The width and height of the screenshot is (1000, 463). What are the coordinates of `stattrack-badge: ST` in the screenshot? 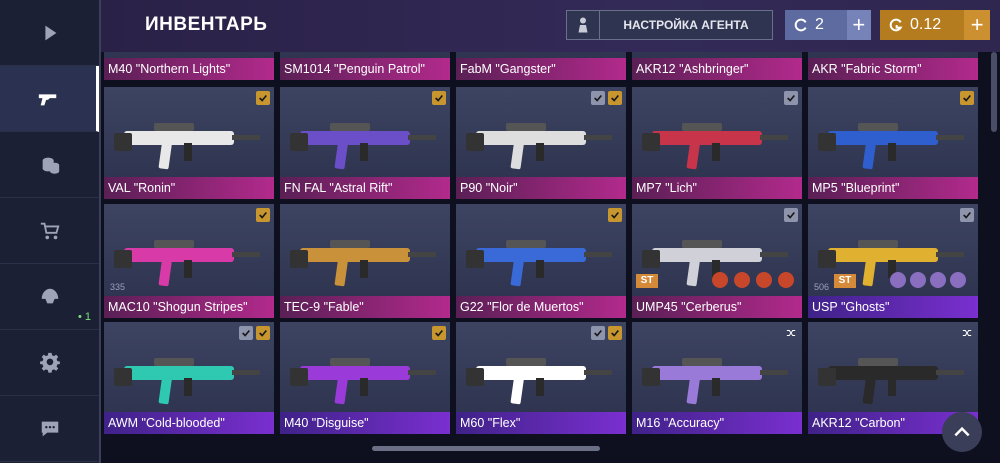 It's located at (647, 281).